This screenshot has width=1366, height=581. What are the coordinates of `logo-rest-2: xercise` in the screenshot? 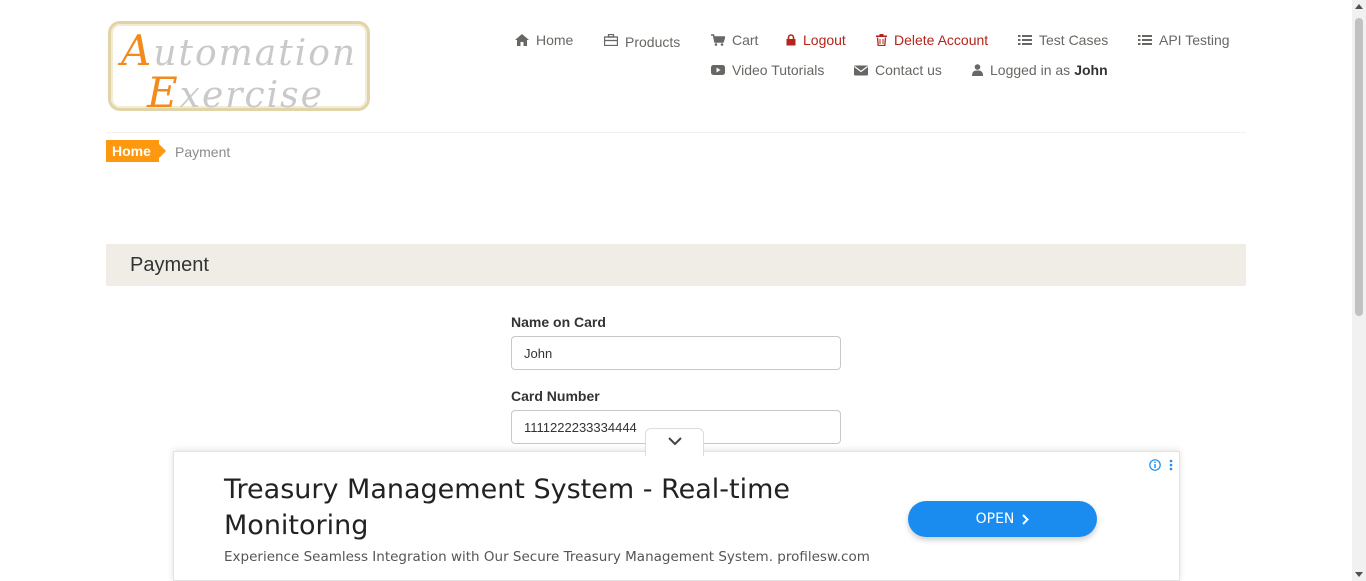 It's located at (251, 95).